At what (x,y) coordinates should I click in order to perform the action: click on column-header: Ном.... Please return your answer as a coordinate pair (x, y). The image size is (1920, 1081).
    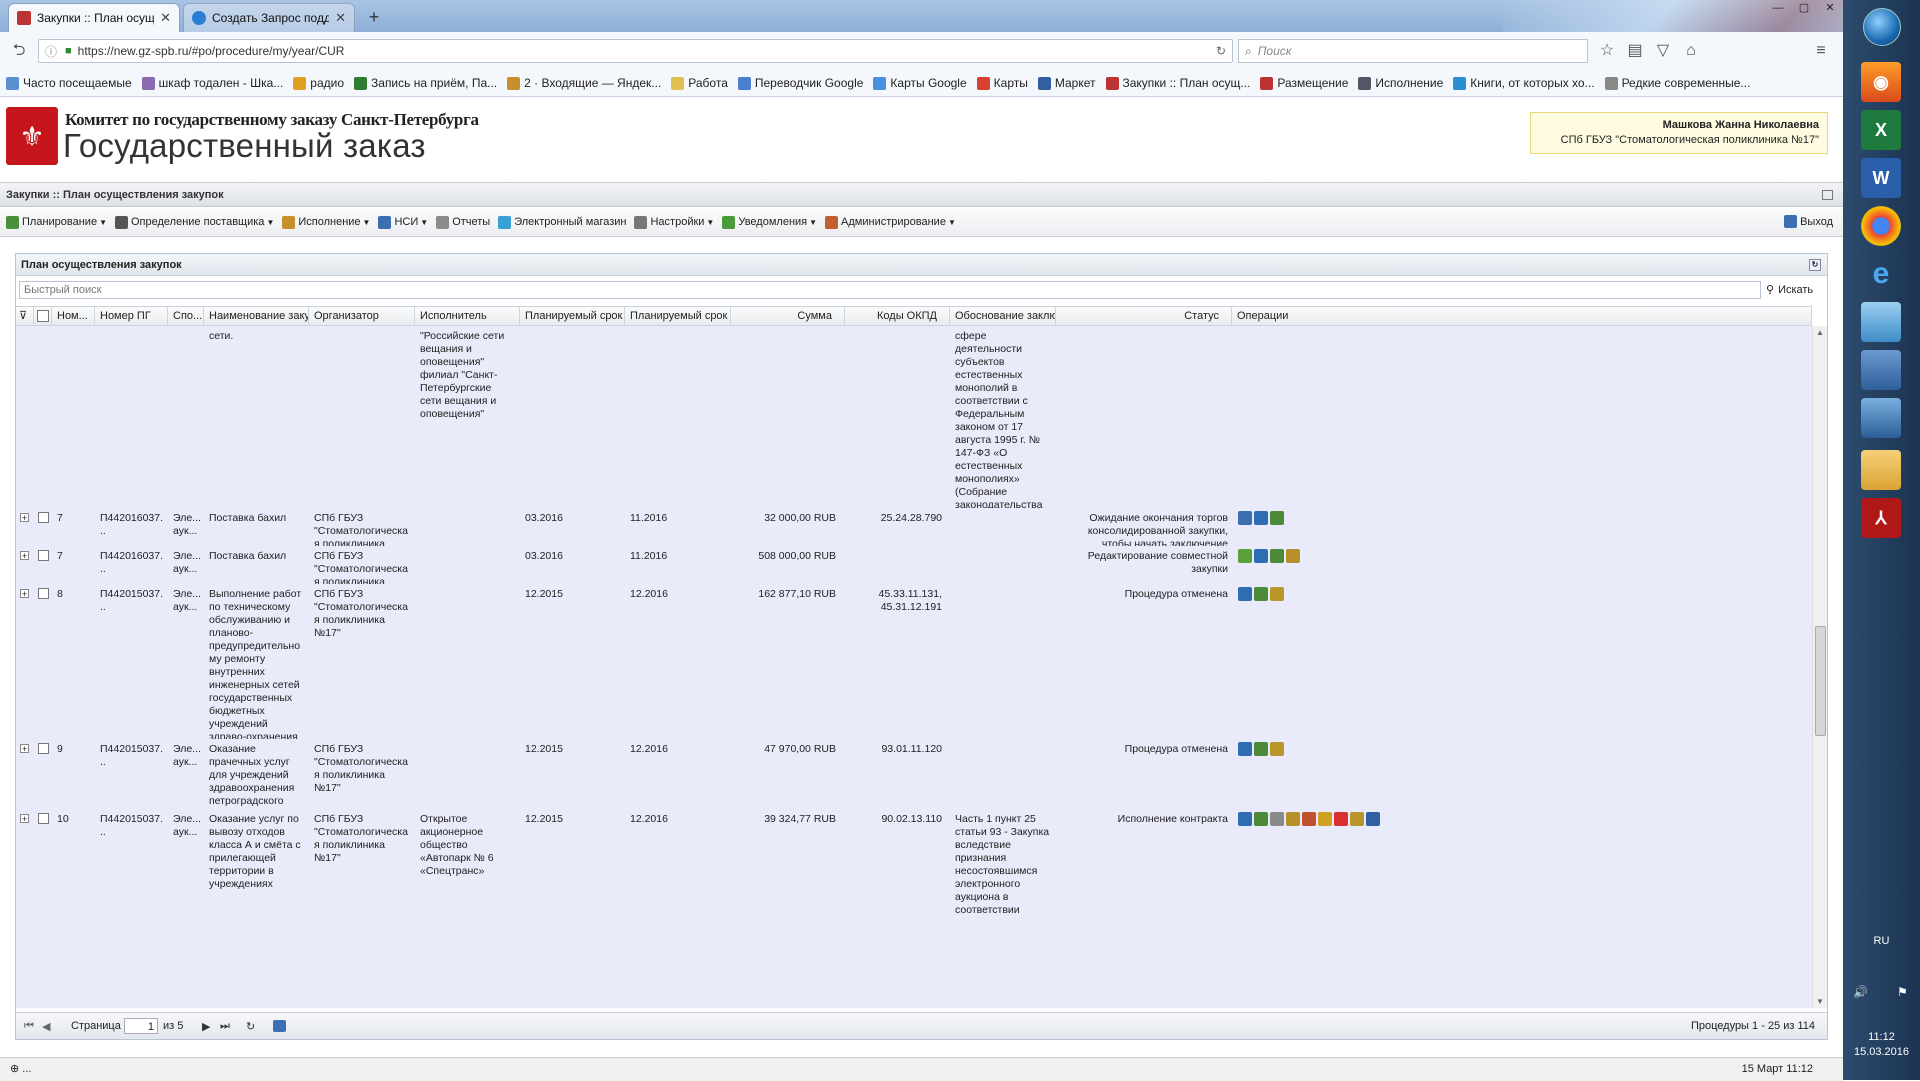
    Looking at the image, I should click on (73, 316).